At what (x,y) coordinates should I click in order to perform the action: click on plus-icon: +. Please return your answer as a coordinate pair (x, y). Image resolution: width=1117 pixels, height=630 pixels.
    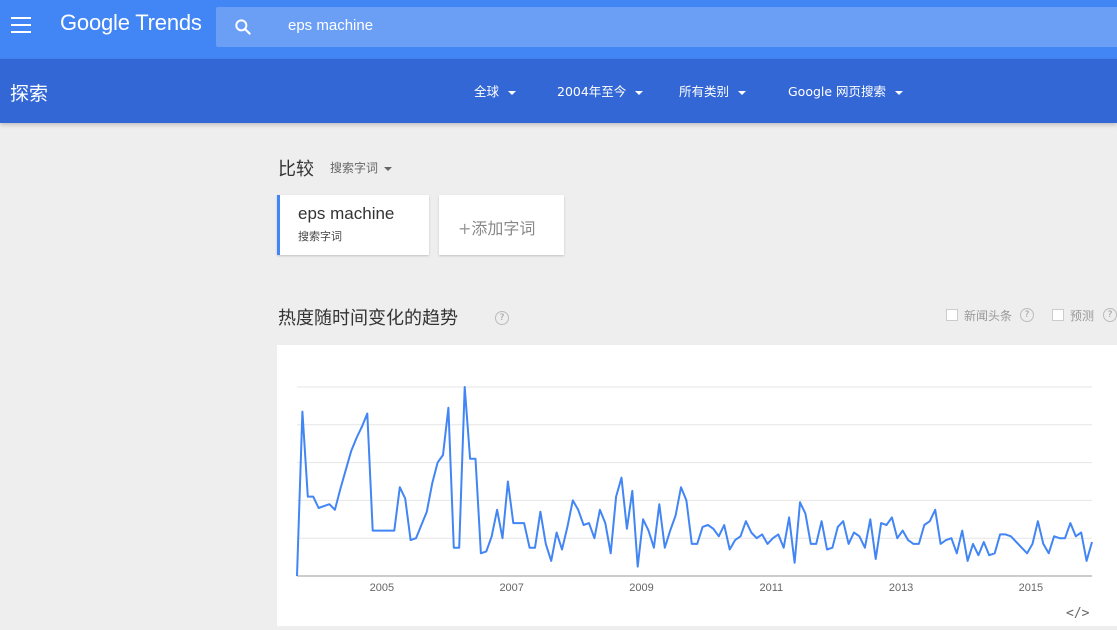
    Looking at the image, I should click on (465, 228).